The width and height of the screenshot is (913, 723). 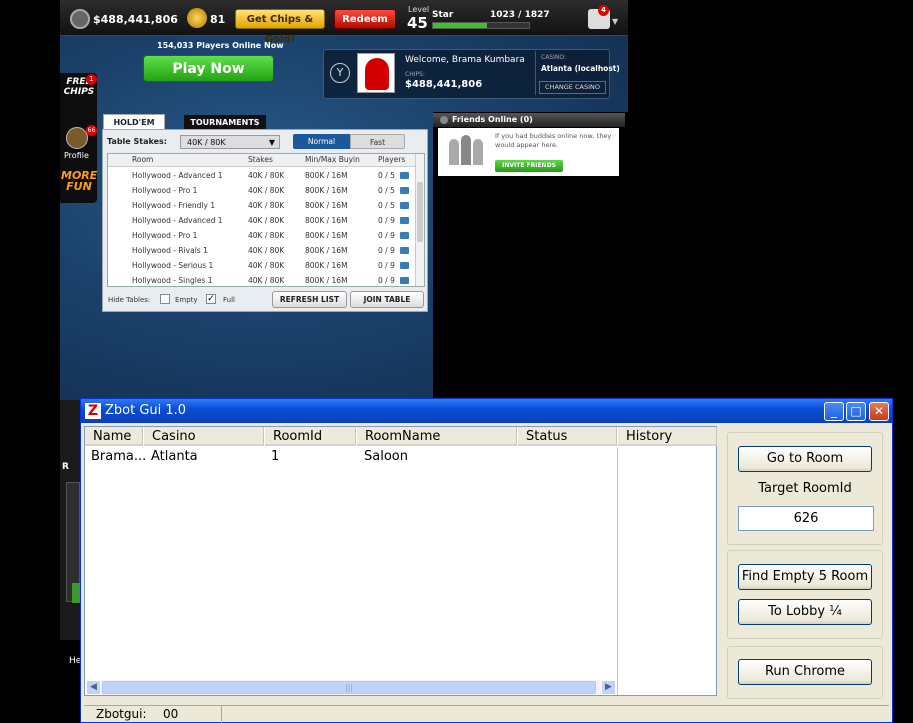 What do you see at coordinates (420, 212) in the screenshot?
I see `lobby-scroll-thumb` at bounding box center [420, 212].